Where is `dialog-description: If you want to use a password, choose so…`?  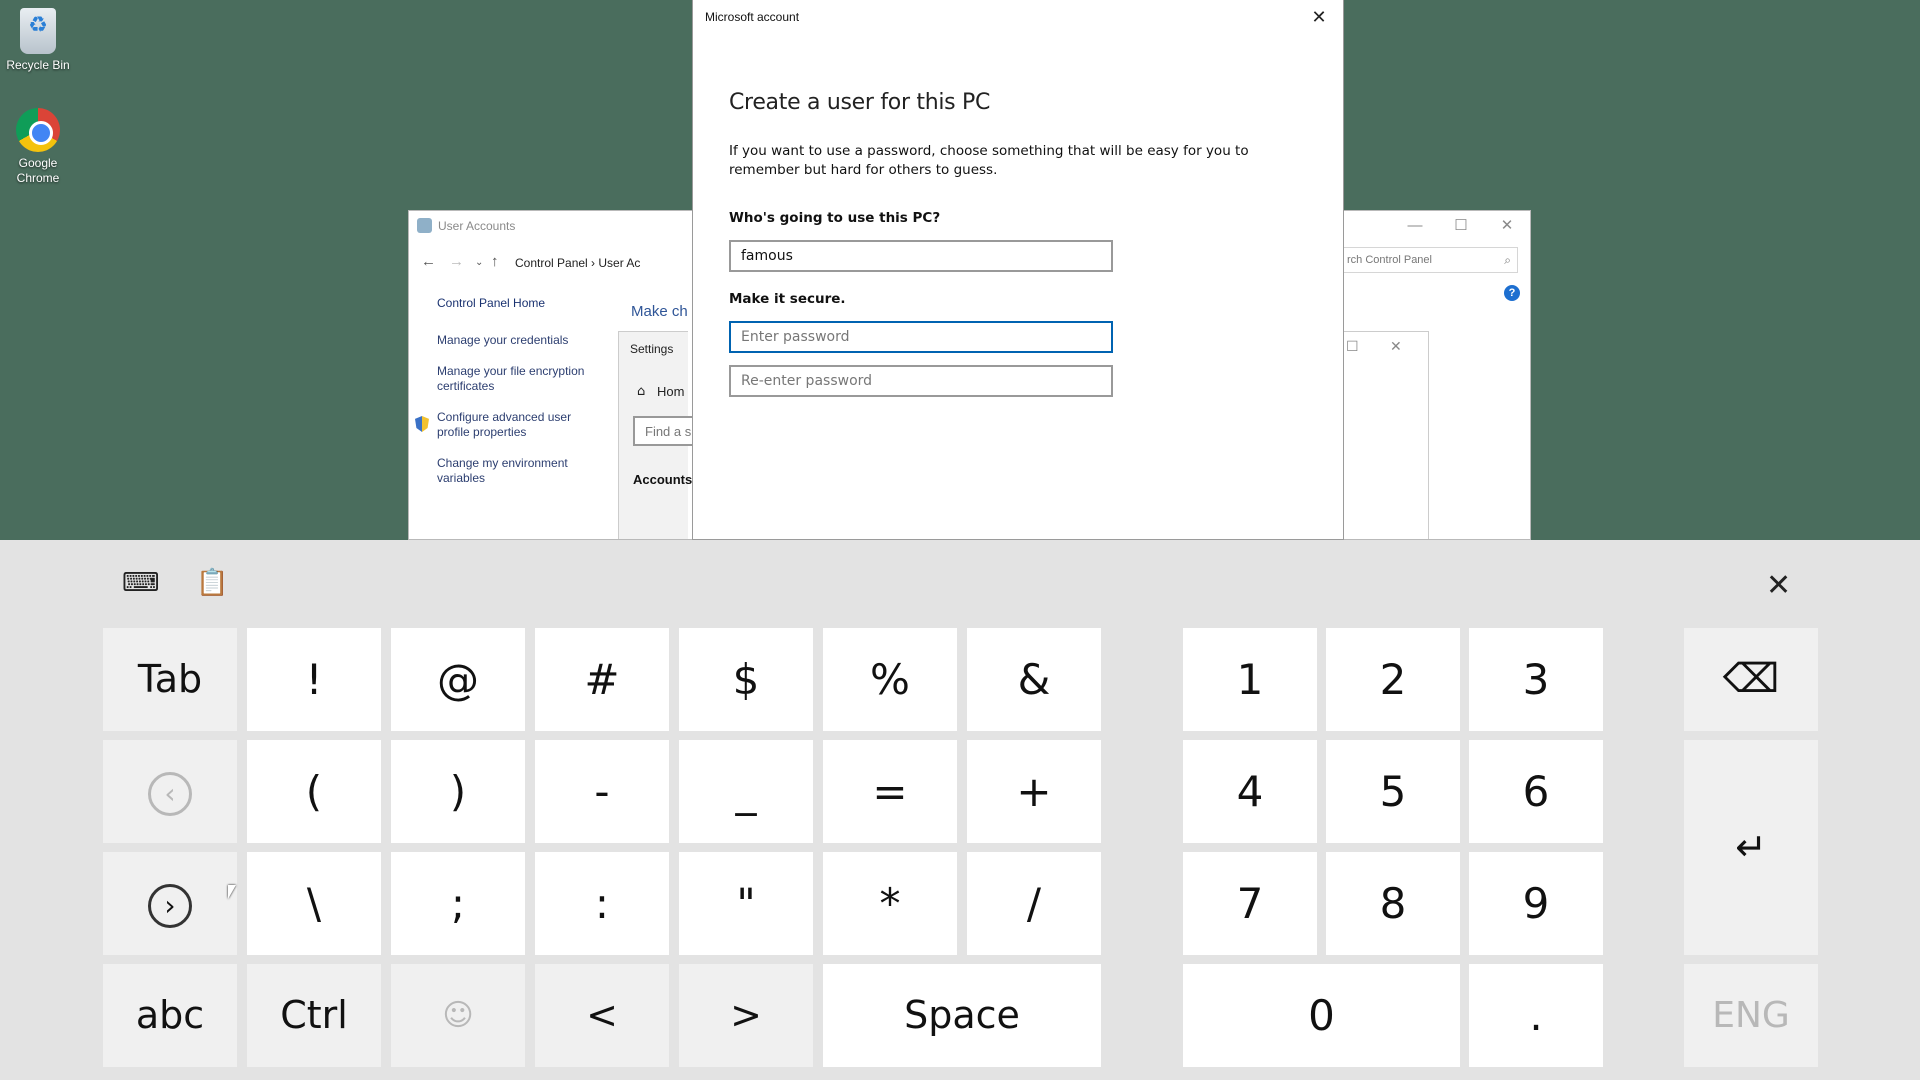 dialog-description: If you want to use a password, choose so… is located at coordinates (989, 160).